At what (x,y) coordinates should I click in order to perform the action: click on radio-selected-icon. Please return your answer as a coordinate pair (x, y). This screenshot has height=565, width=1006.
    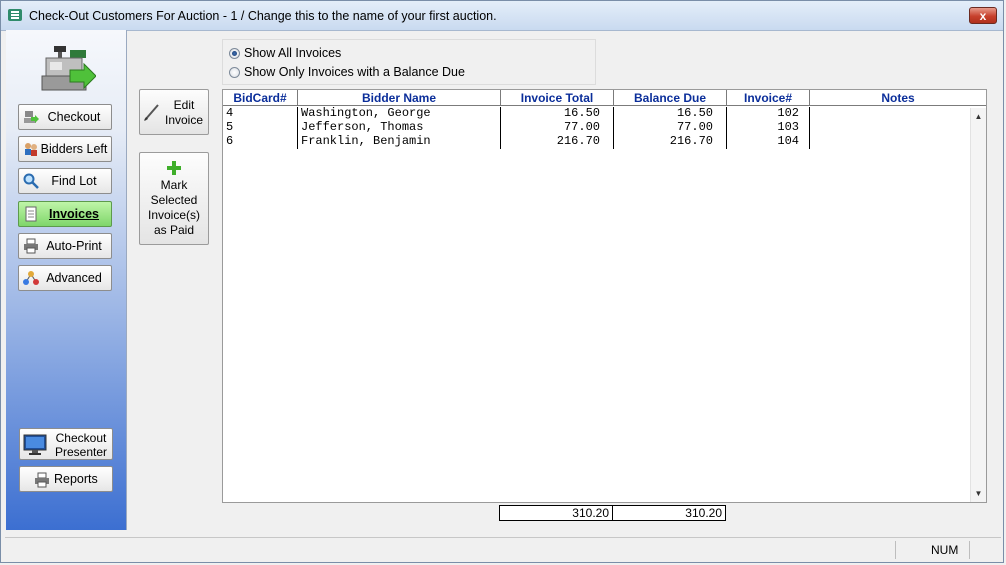
    Looking at the image, I should click on (234, 53).